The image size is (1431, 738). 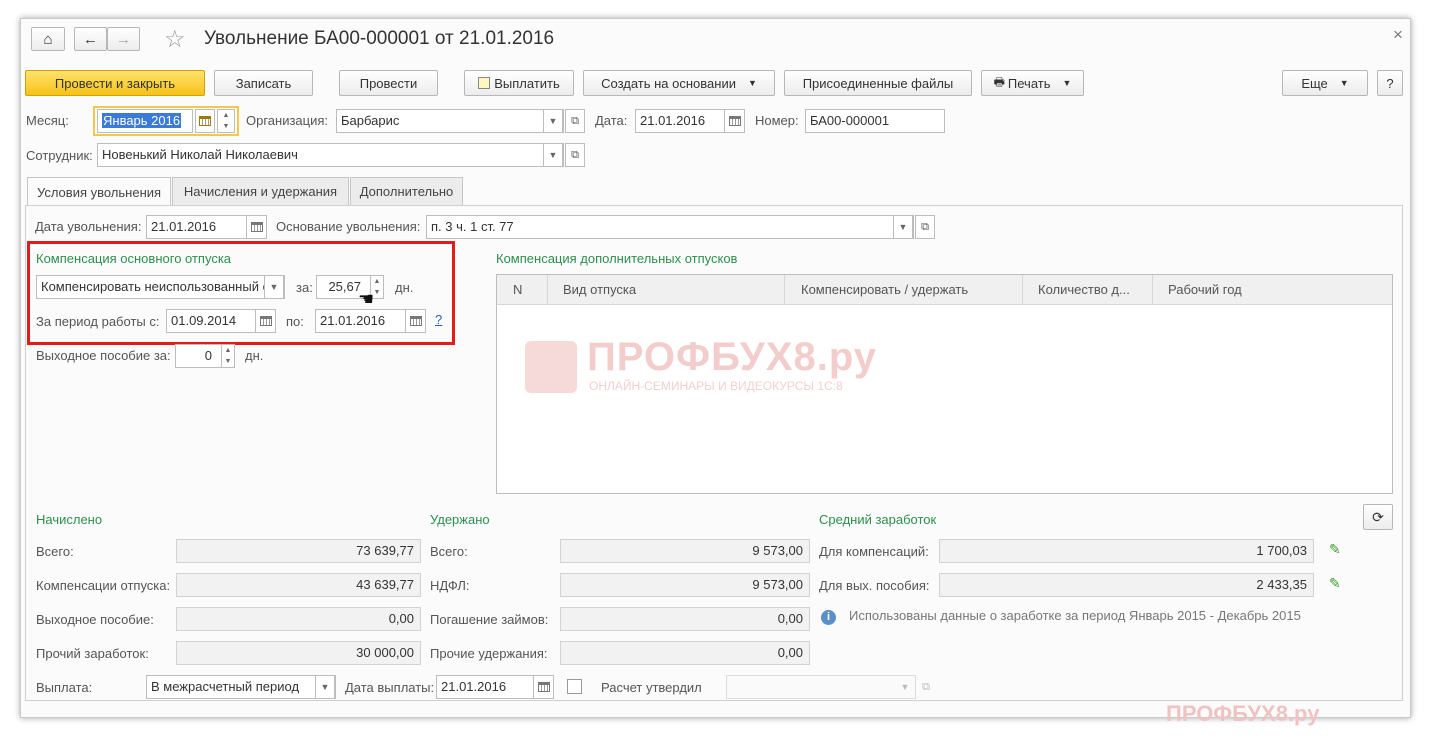 I want to click on period-to-calendar-button, so click(x=415, y=321).